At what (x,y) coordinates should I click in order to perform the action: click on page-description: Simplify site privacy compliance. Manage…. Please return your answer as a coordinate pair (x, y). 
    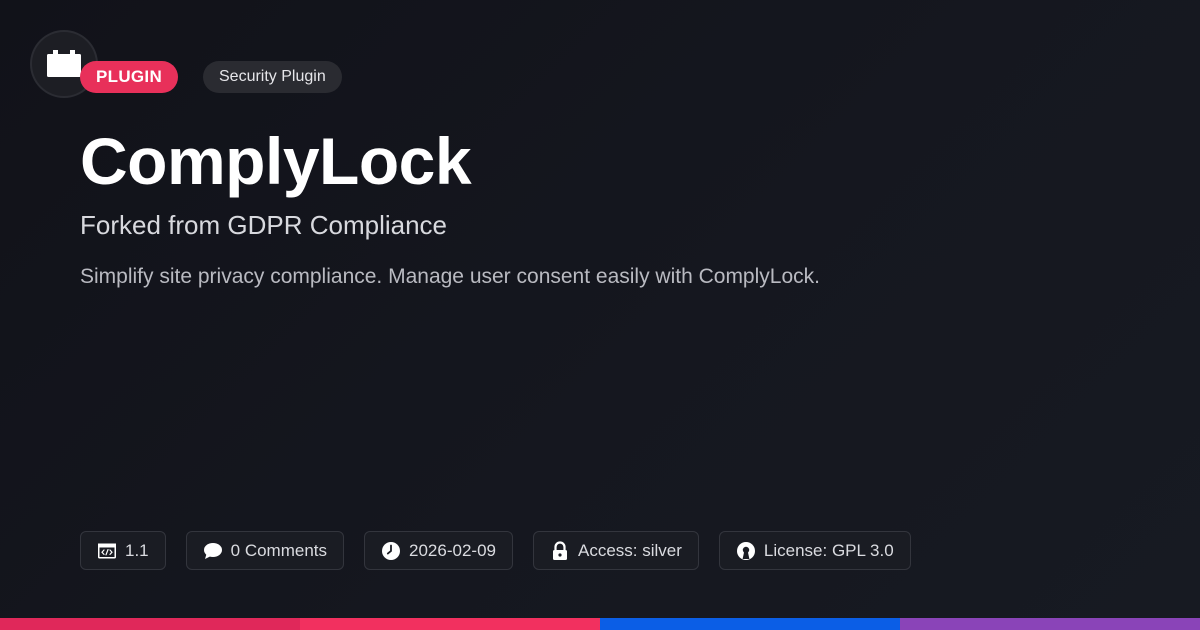
    Looking at the image, I should click on (450, 276).